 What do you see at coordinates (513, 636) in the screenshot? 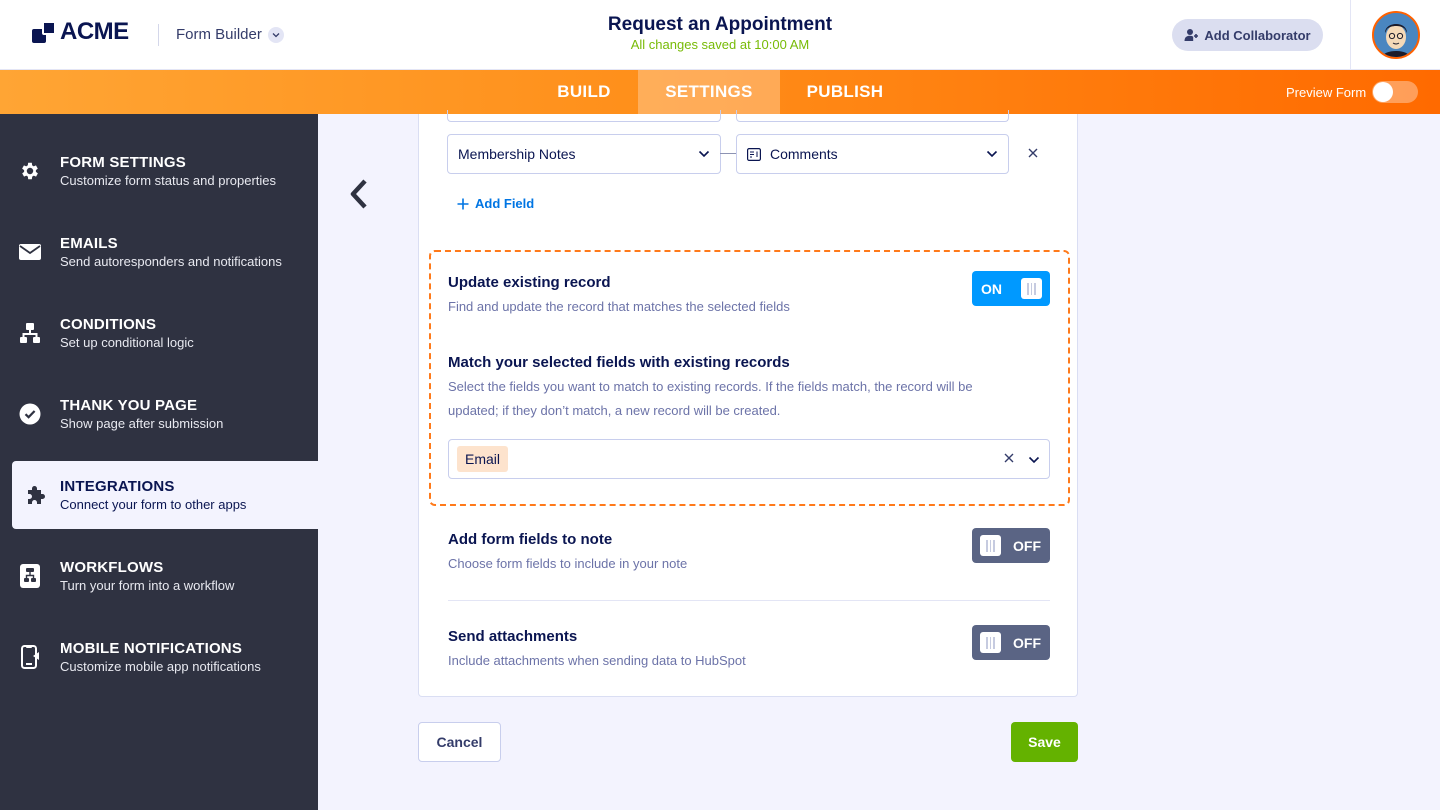
I see `attachments-title: Send attachments` at bounding box center [513, 636].